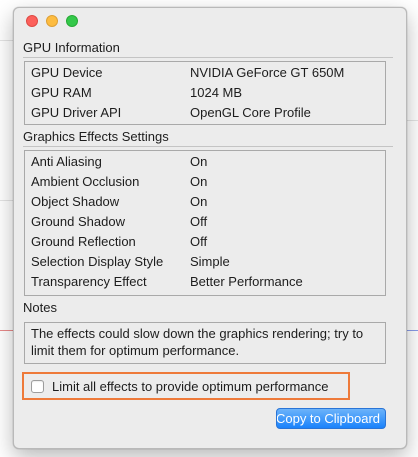 The height and width of the screenshot is (457, 418). I want to click on background-axis-line, so click(6, 330).